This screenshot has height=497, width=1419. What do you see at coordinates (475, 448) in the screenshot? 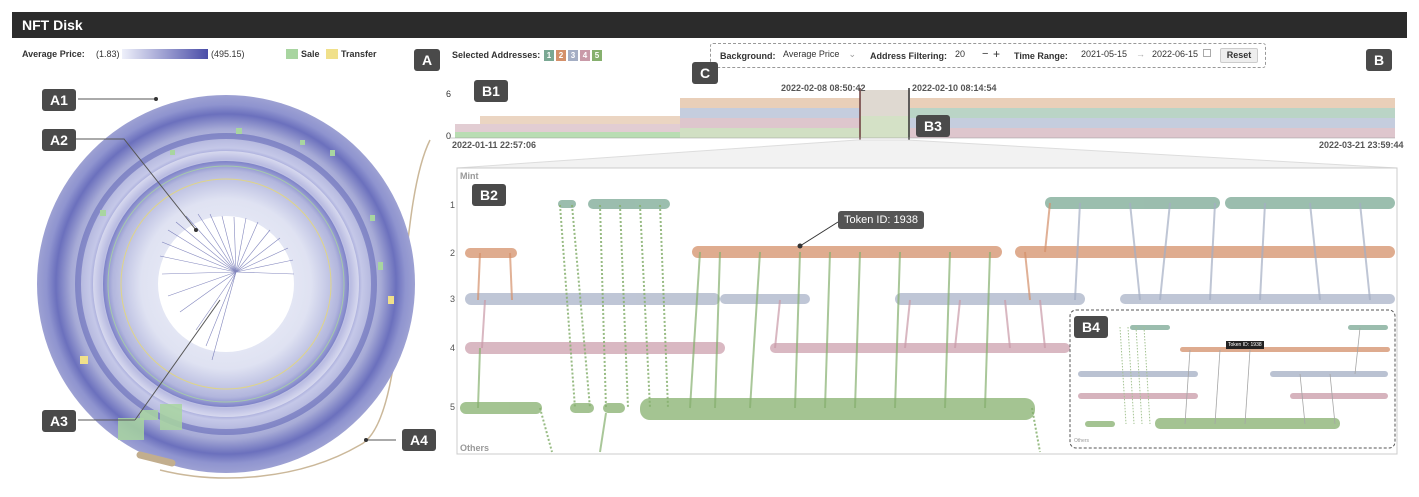
I see `storyline-bottom-label: Others` at bounding box center [475, 448].